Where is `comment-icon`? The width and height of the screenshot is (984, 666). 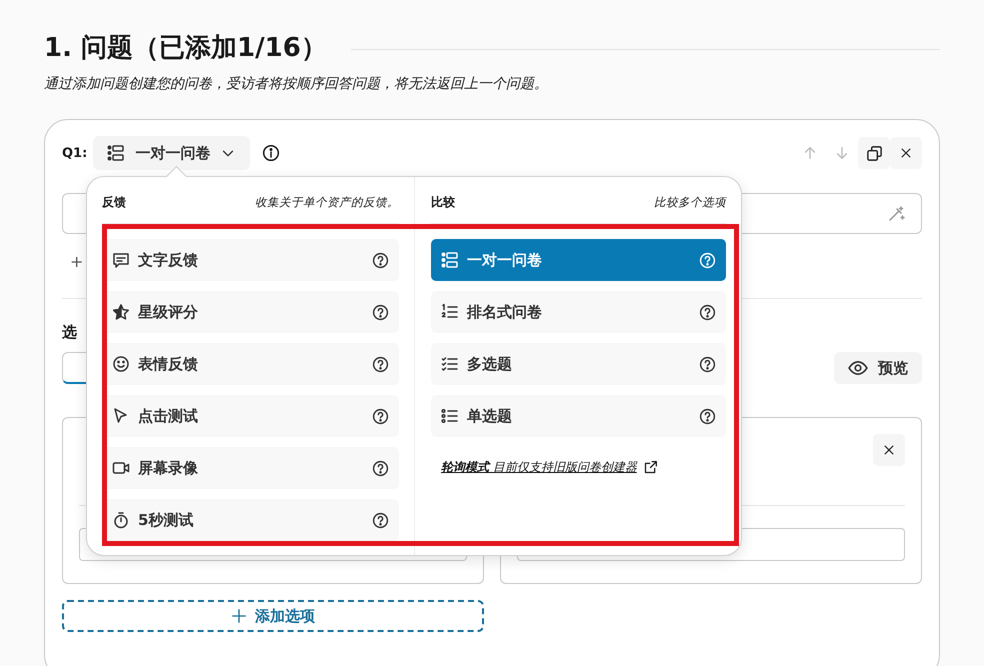
comment-icon is located at coordinates (121, 260).